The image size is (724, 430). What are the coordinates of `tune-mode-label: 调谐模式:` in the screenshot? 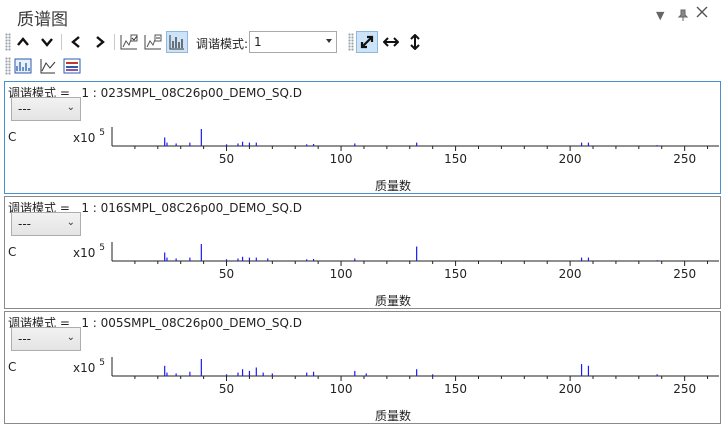 It's located at (222, 44).